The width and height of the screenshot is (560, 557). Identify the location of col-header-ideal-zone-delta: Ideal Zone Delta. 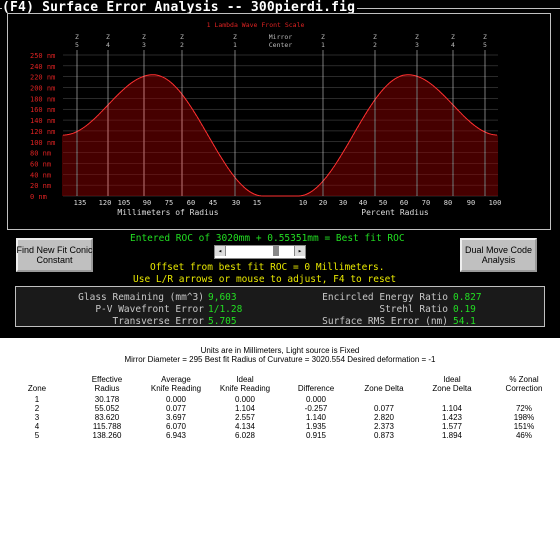
(452, 384).